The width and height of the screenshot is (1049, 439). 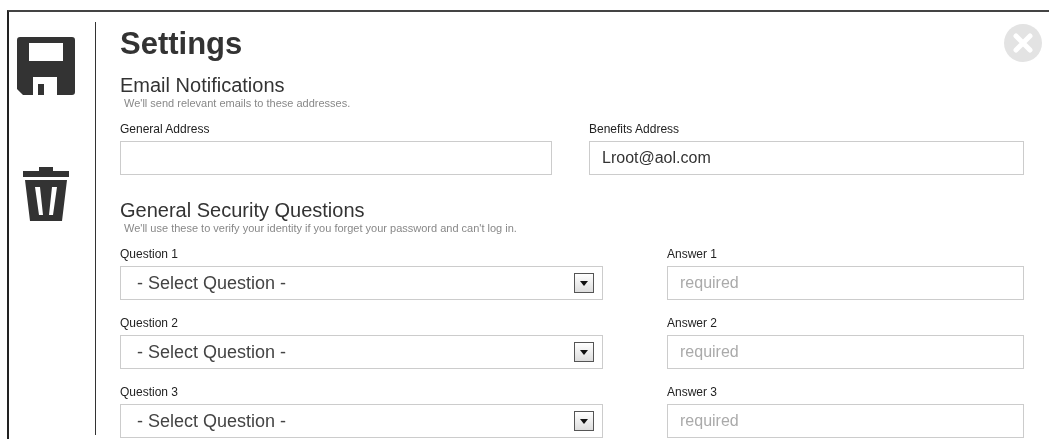 I want to click on section-heading: Email Notifications, so click(x=203, y=85).